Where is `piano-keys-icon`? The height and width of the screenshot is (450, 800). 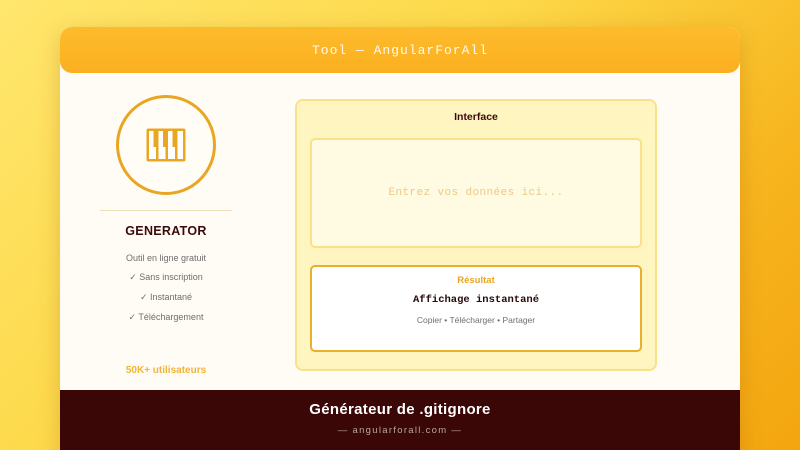 piano-keys-icon is located at coordinates (166, 145).